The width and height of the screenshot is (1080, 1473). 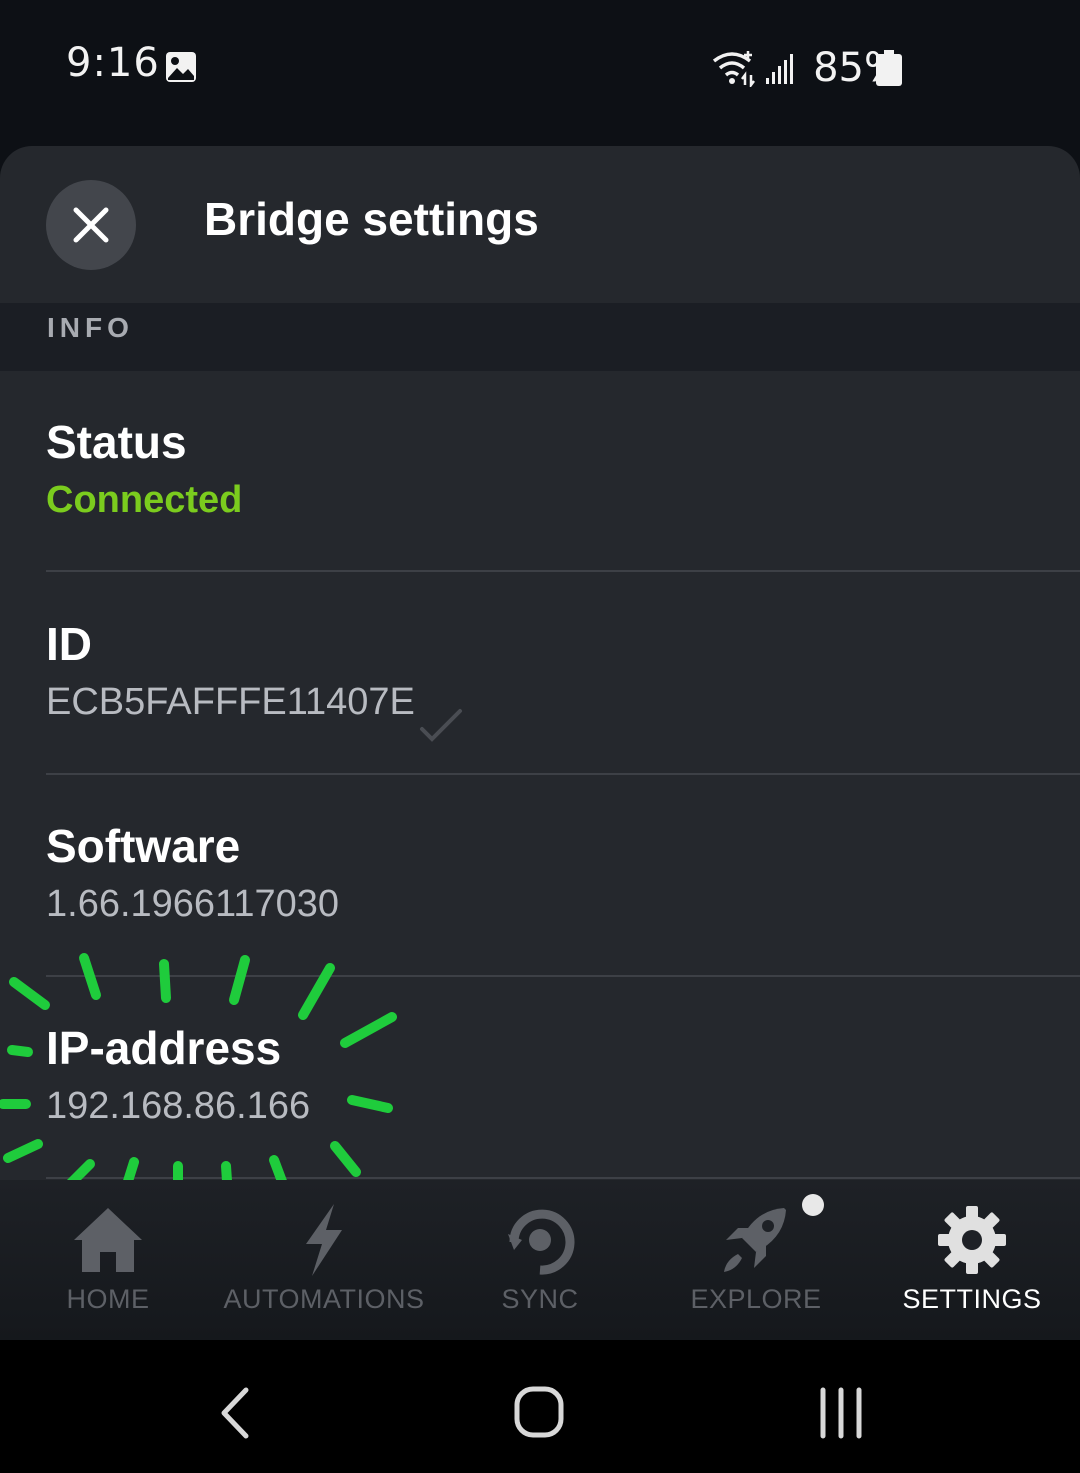 What do you see at coordinates (813, 1205) in the screenshot?
I see `explore-notification-dot` at bounding box center [813, 1205].